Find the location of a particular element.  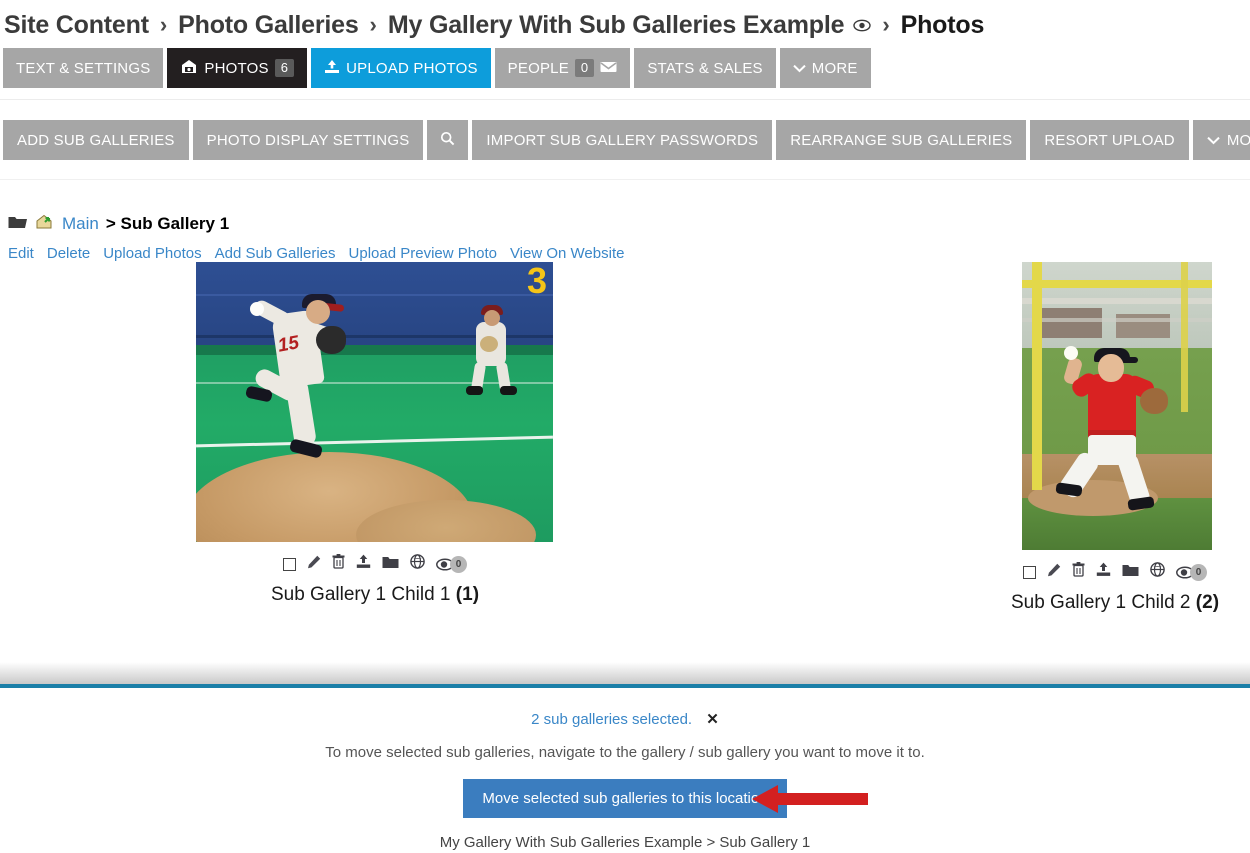

link-delete: Delete is located at coordinates (68, 253).